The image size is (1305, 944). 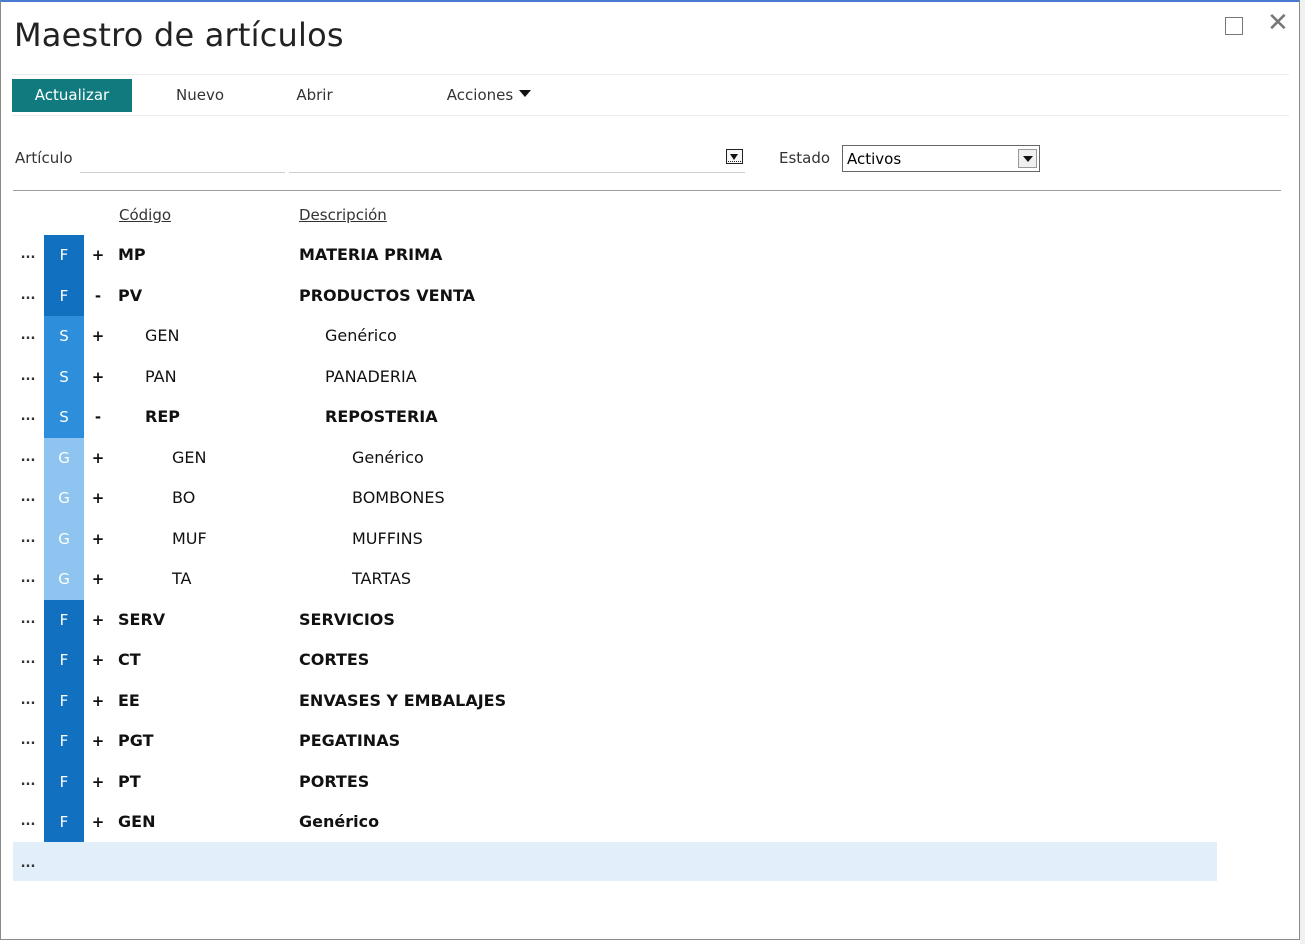 What do you see at coordinates (615, 620) in the screenshot?
I see `table-row: ... F + SERV SERVICIOS` at bounding box center [615, 620].